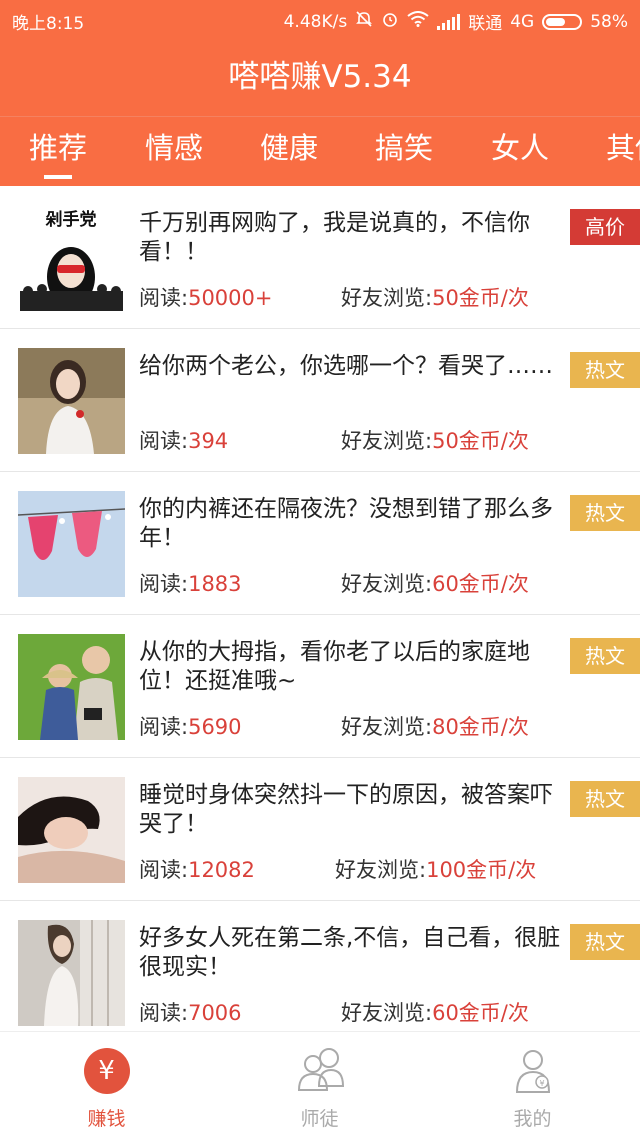 This screenshot has height=1137, width=640. What do you see at coordinates (605, 227) in the screenshot?
I see `high-price-badge: 高价` at bounding box center [605, 227].